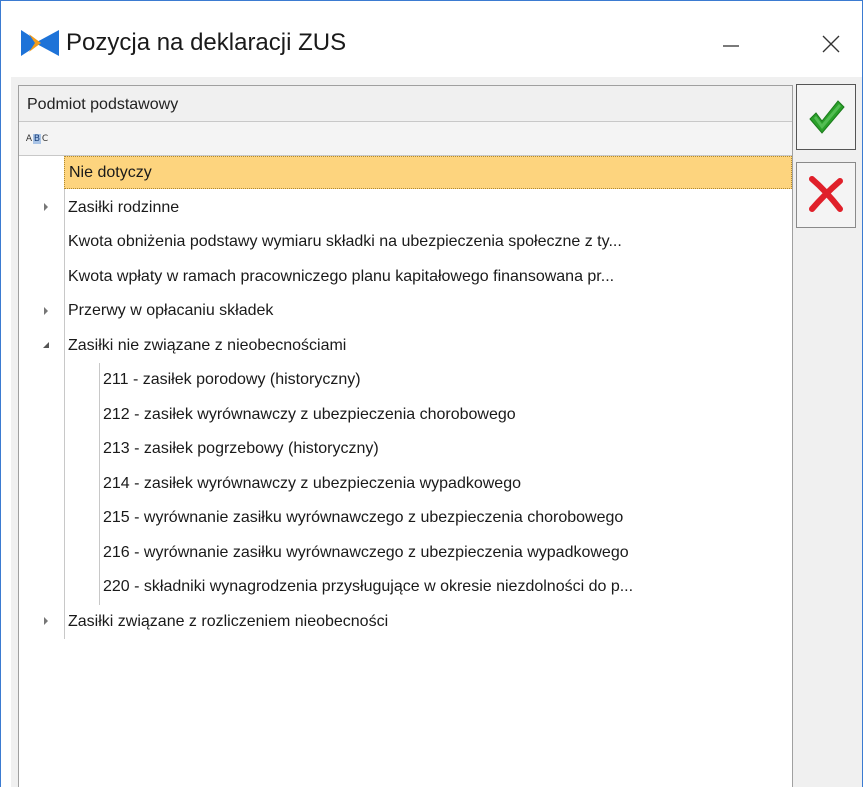 The image size is (863, 787). What do you see at coordinates (206, 42) in the screenshot?
I see `window-title: Pozycja na deklaracji ZUS` at bounding box center [206, 42].